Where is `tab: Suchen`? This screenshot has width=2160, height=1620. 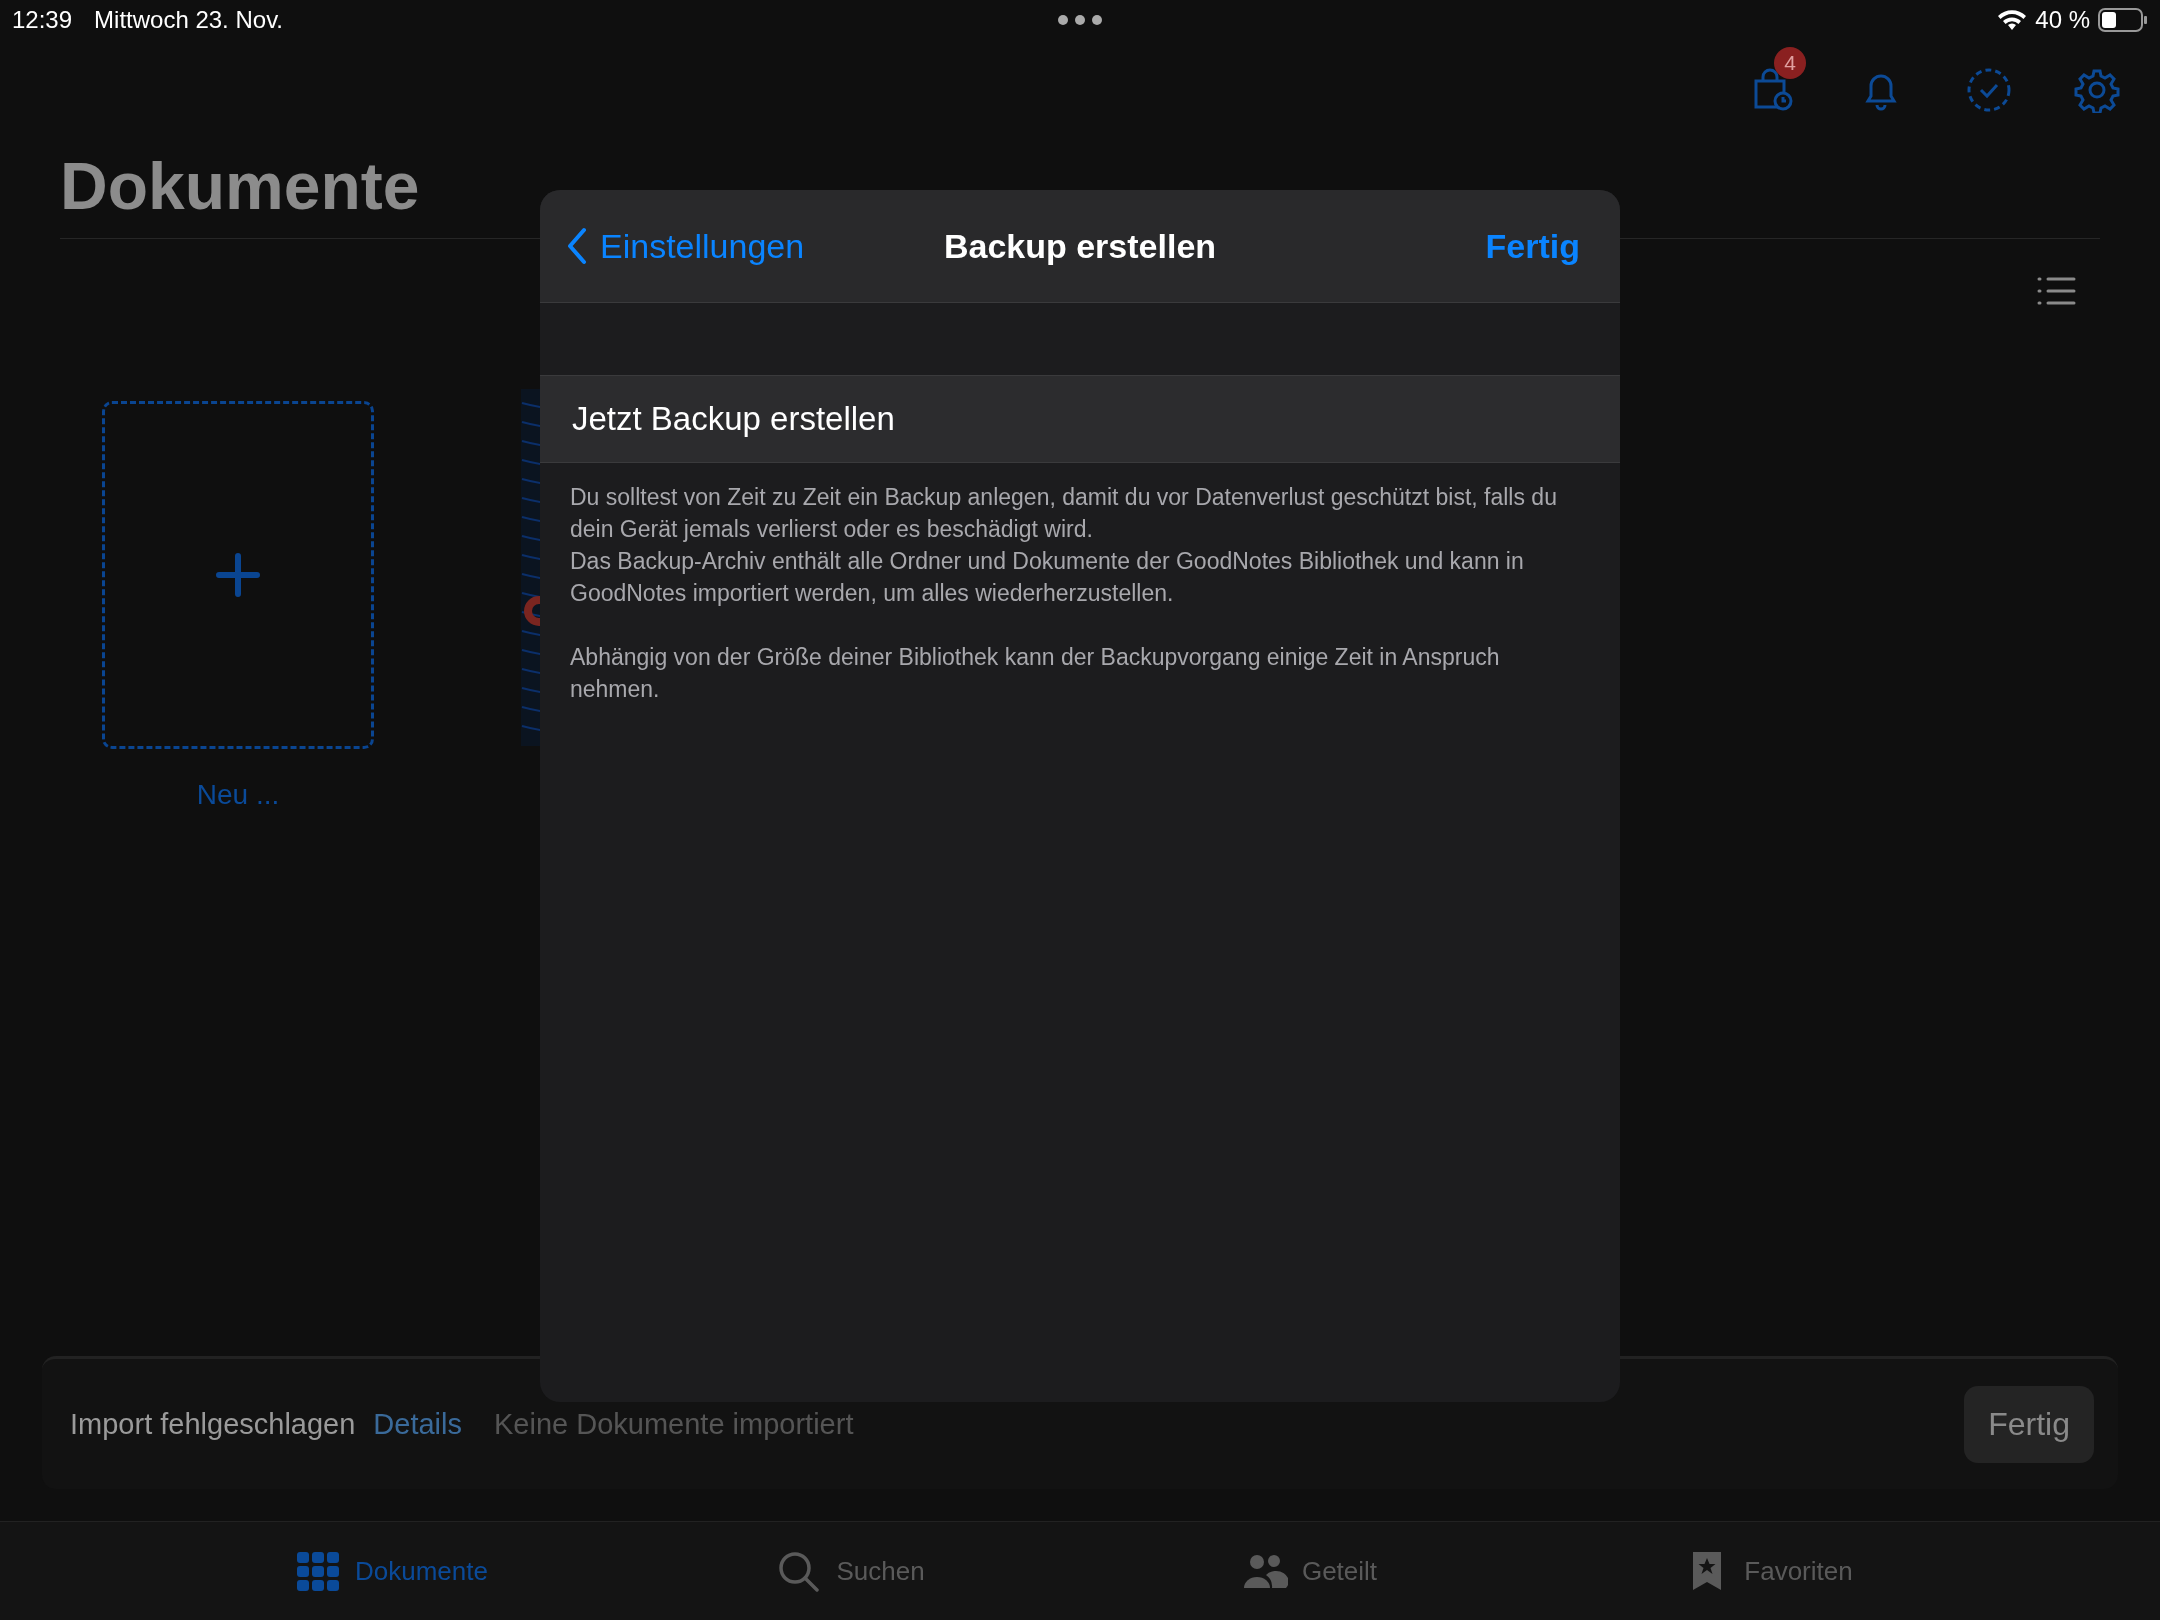 tab: Suchen is located at coordinates (850, 1571).